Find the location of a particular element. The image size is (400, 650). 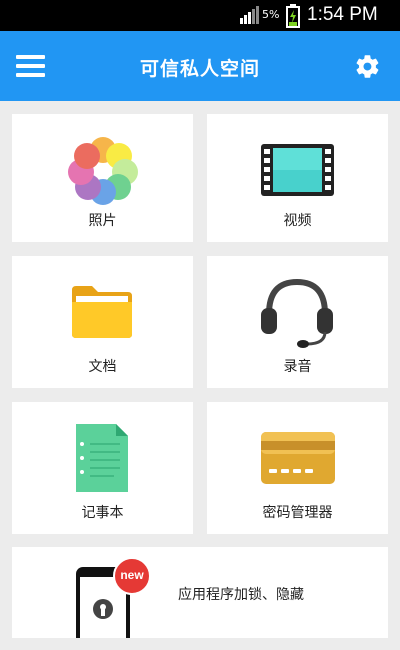

password-manager-label: 密码管理器 is located at coordinates (297, 513).